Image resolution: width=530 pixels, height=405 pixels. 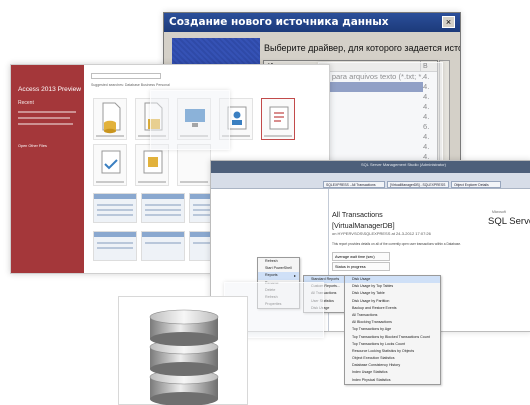 I want to click on report-title: All Transactions, so click(x=357, y=214).